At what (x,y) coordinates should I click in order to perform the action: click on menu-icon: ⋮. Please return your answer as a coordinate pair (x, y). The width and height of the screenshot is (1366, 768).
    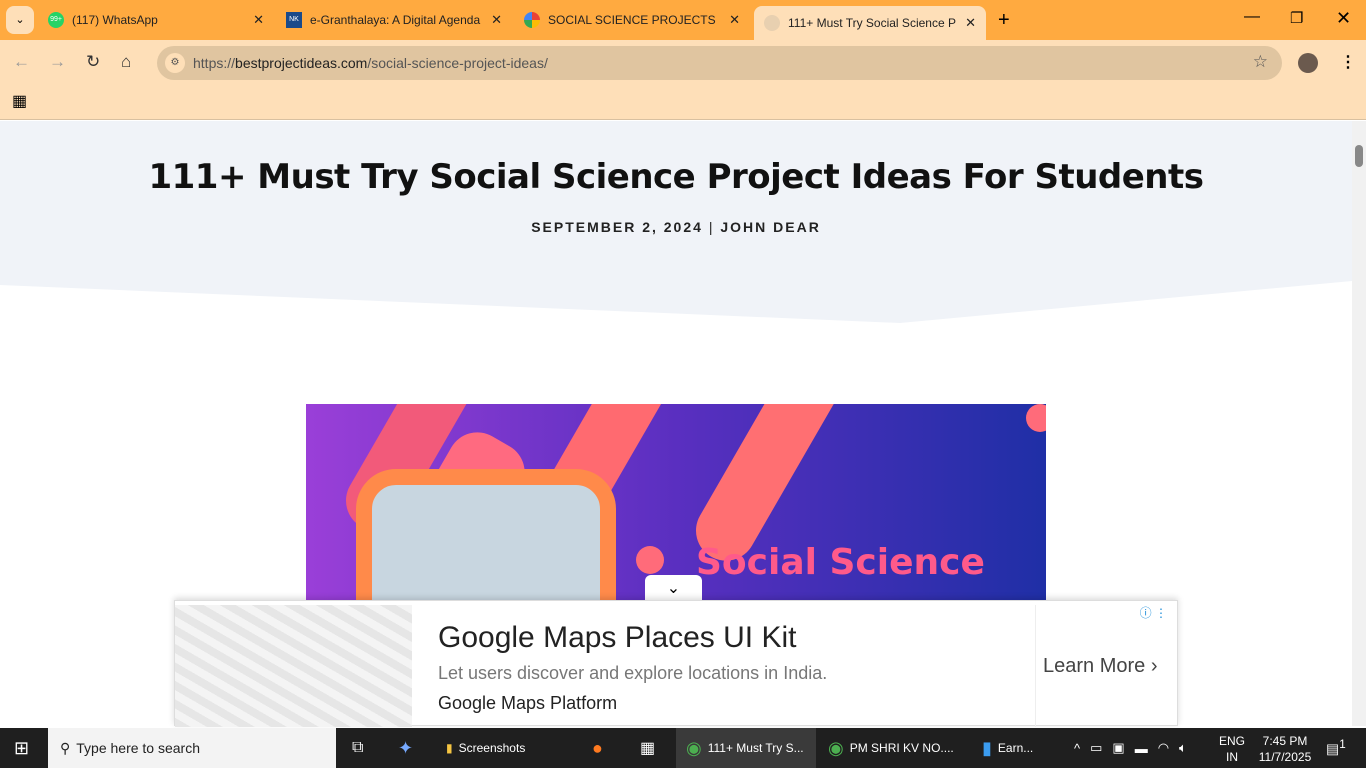
    Looking at the image, I should click on (1348, 62).